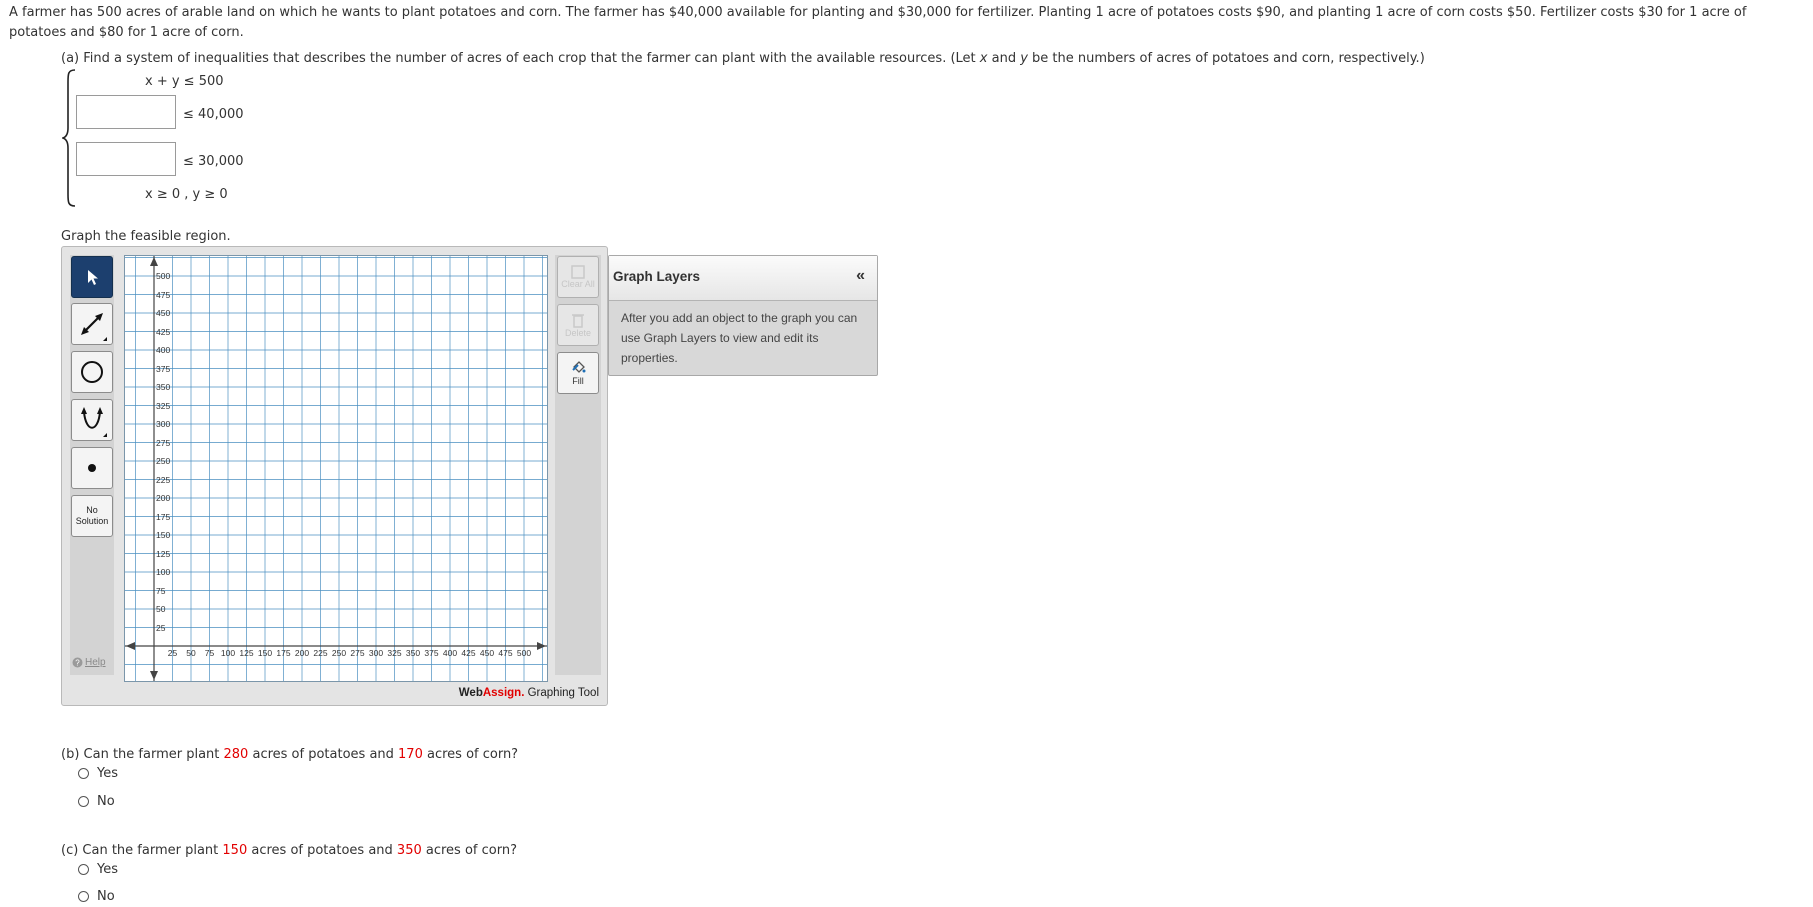 Image resolution: width=1813 pixels, height=907 pixels. What do you see at coordinates (860, 276) in the screenshot?
I see `collapse-layers-button: «` at bounding box center [860, 276].